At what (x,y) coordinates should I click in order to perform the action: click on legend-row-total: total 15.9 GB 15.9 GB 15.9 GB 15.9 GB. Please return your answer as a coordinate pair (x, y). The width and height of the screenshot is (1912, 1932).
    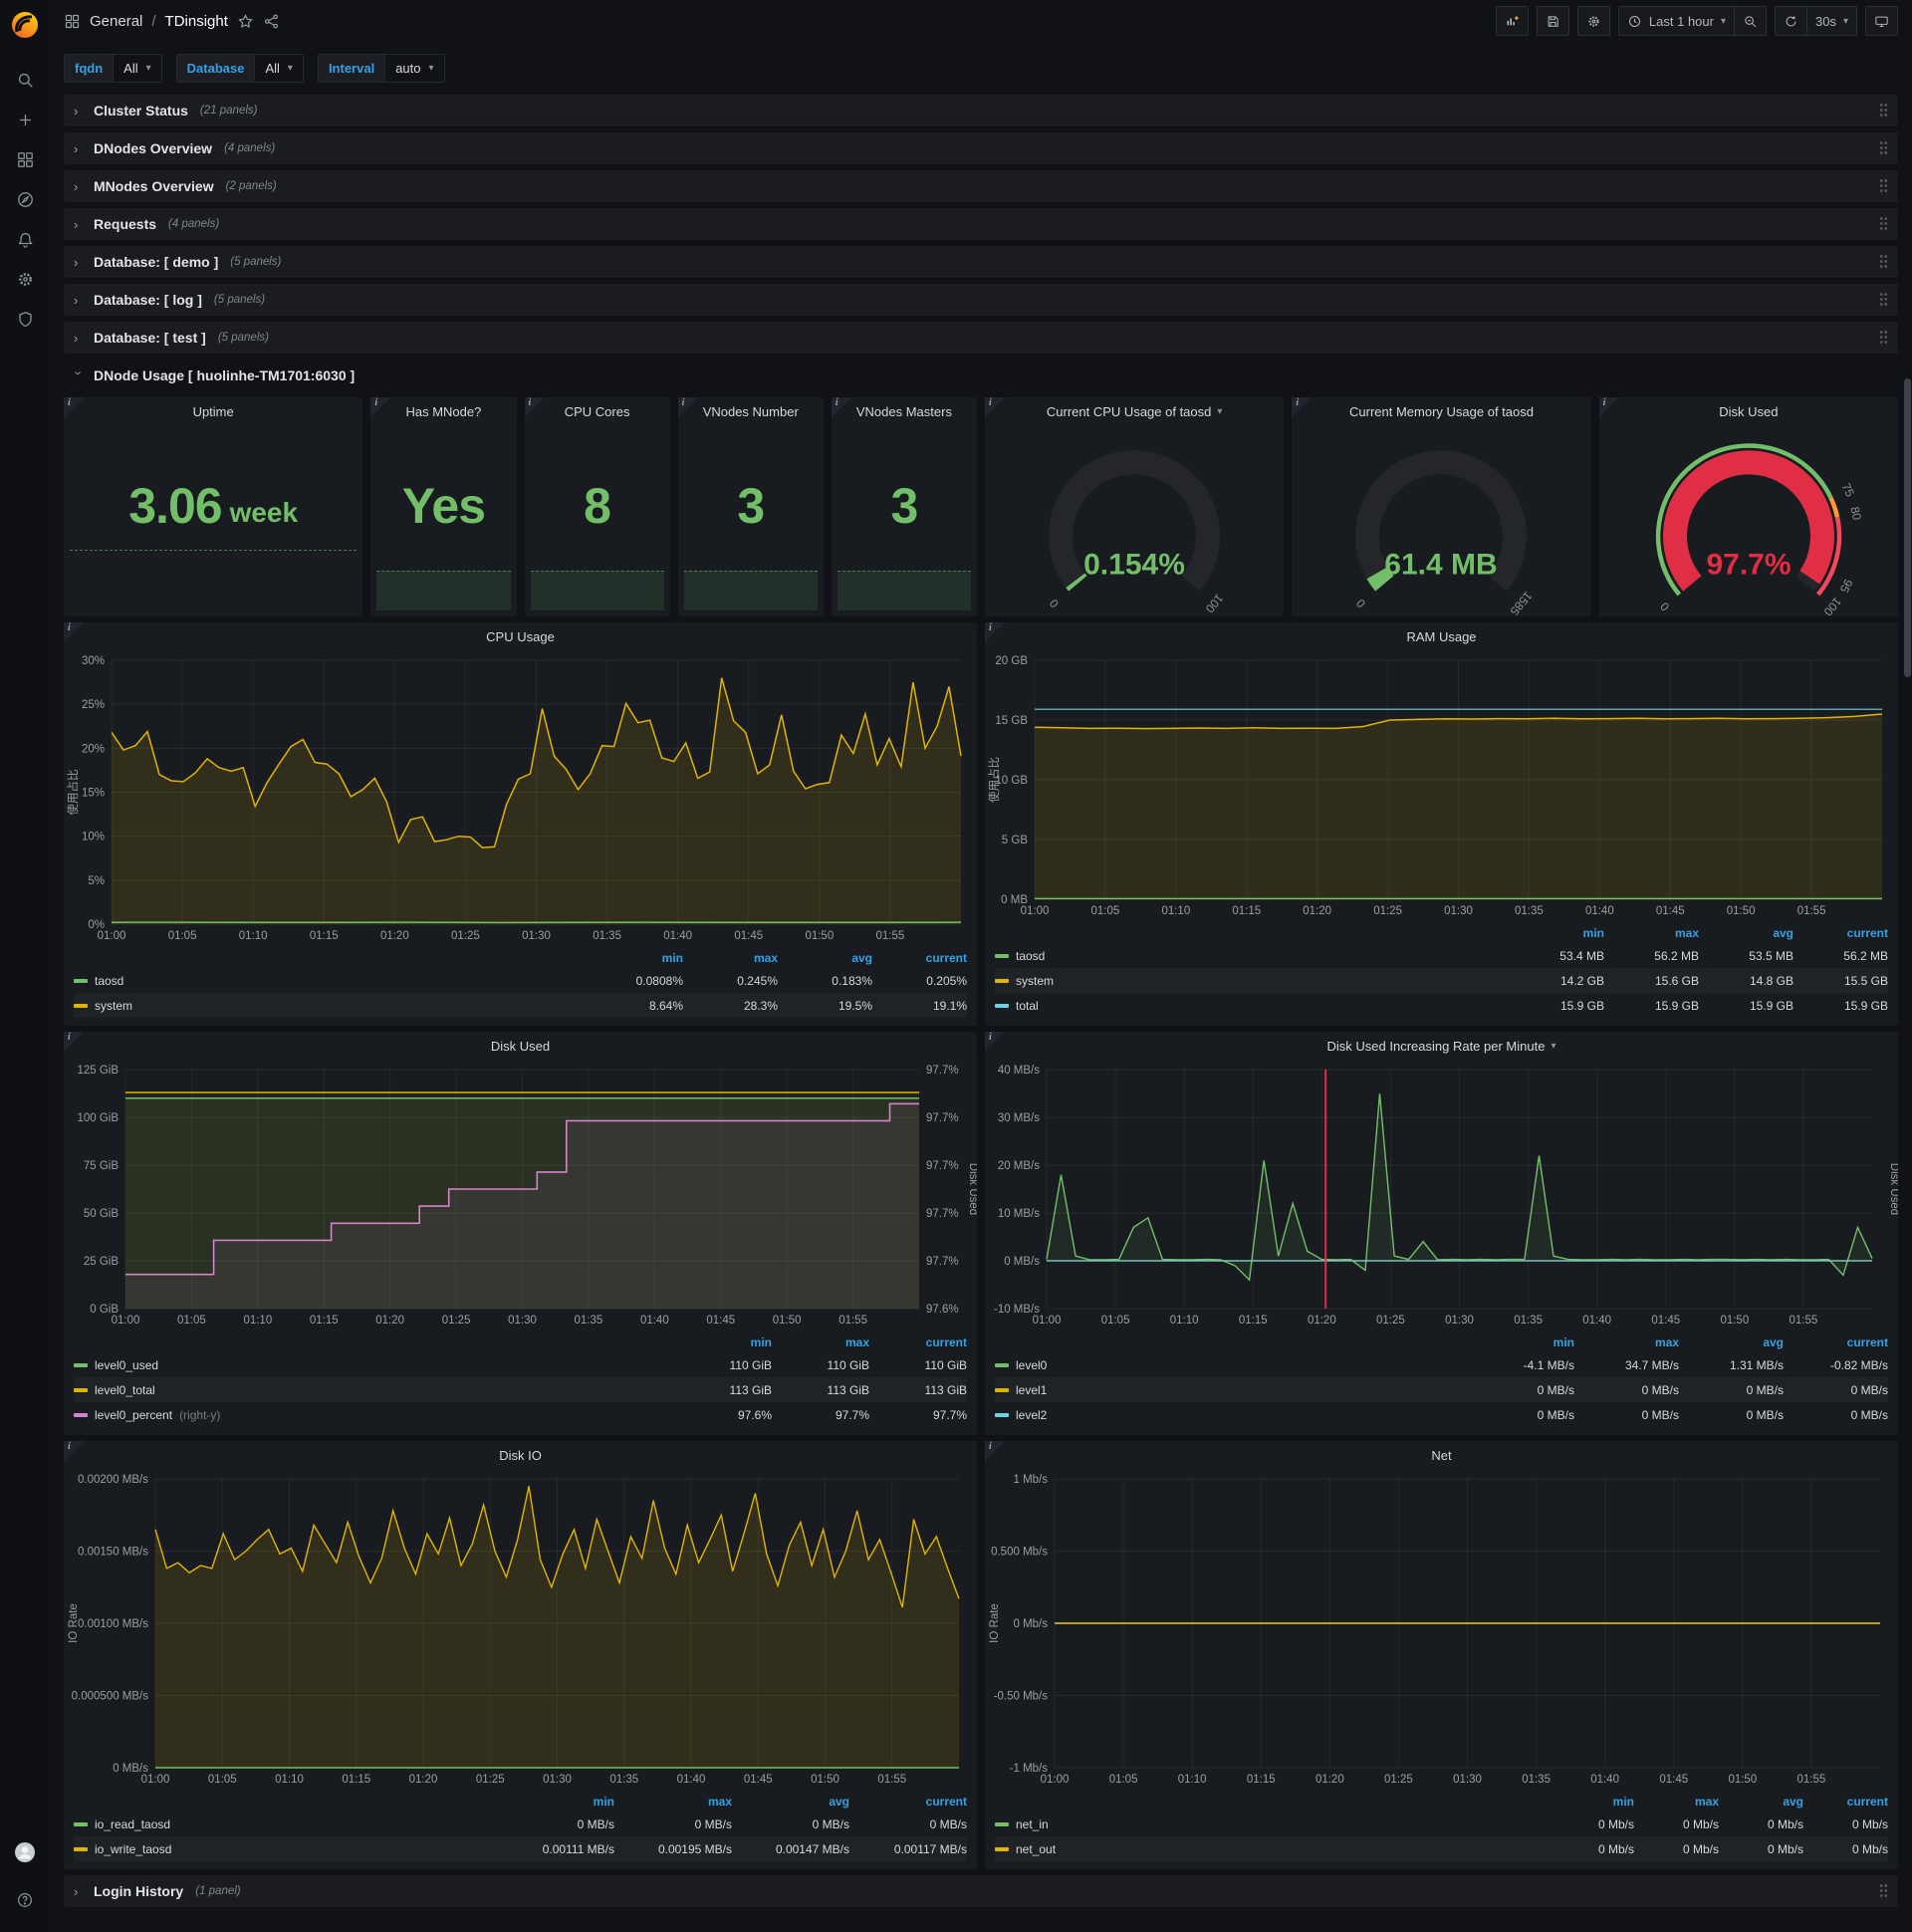
    Looking at the image, I should click on (1441, 1006).